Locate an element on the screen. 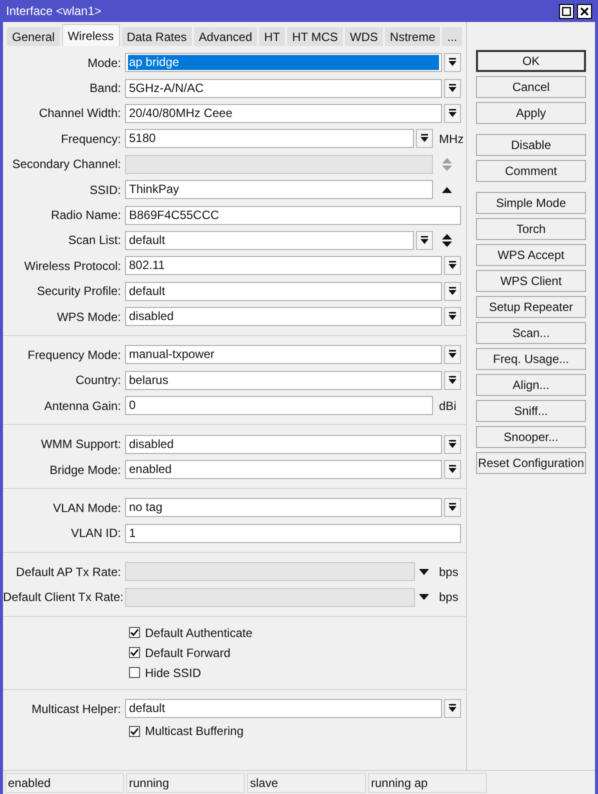 The image size is (598, 794). action-button: Reset Configuration is located at coordinates (531, 463).